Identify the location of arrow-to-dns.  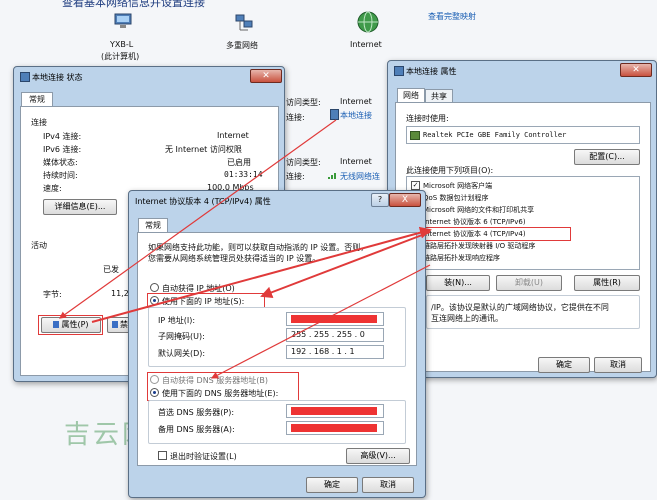
(320, 321).